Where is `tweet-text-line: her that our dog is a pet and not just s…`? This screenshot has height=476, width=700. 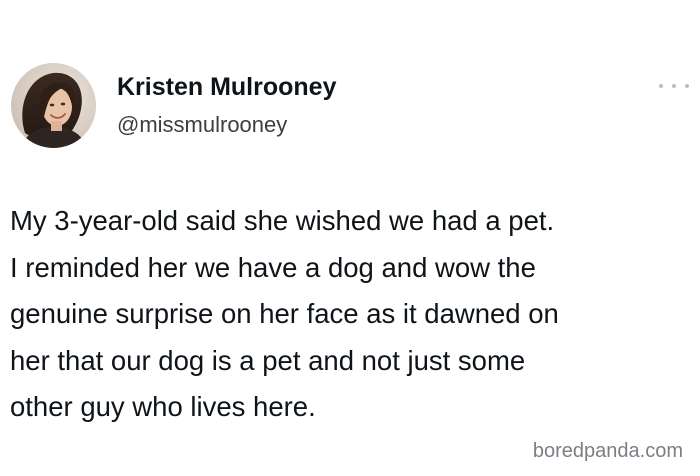
tweet-text-line: her that our dog is a pet and not just s… is located at coordinates (268, 360).